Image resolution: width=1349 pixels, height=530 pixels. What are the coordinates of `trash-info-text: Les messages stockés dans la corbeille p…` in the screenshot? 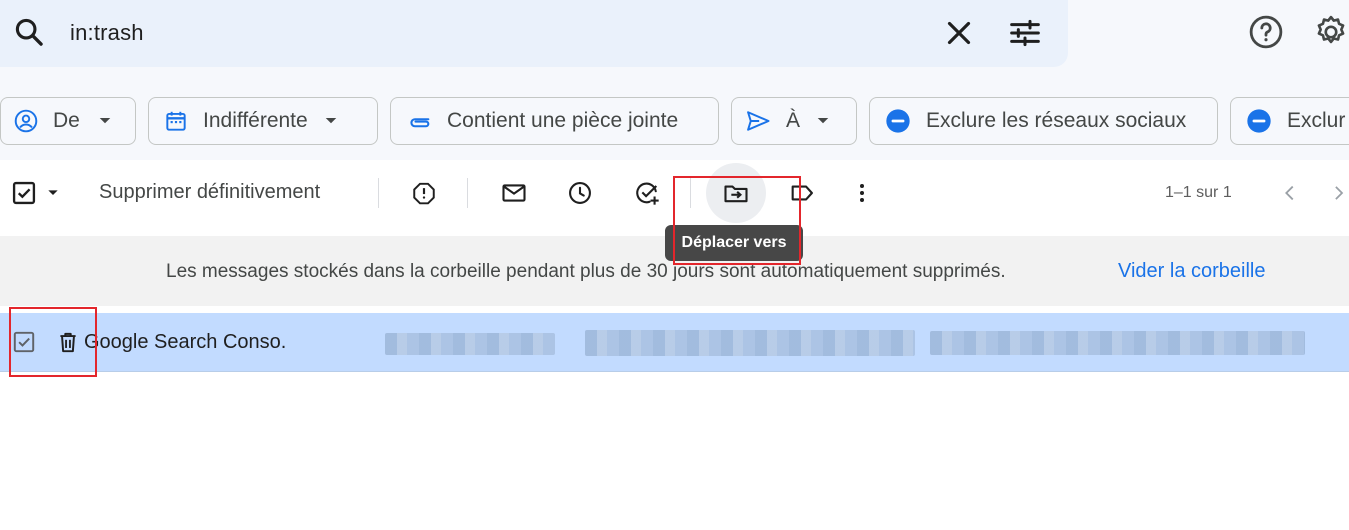 It's located at (586, 271).